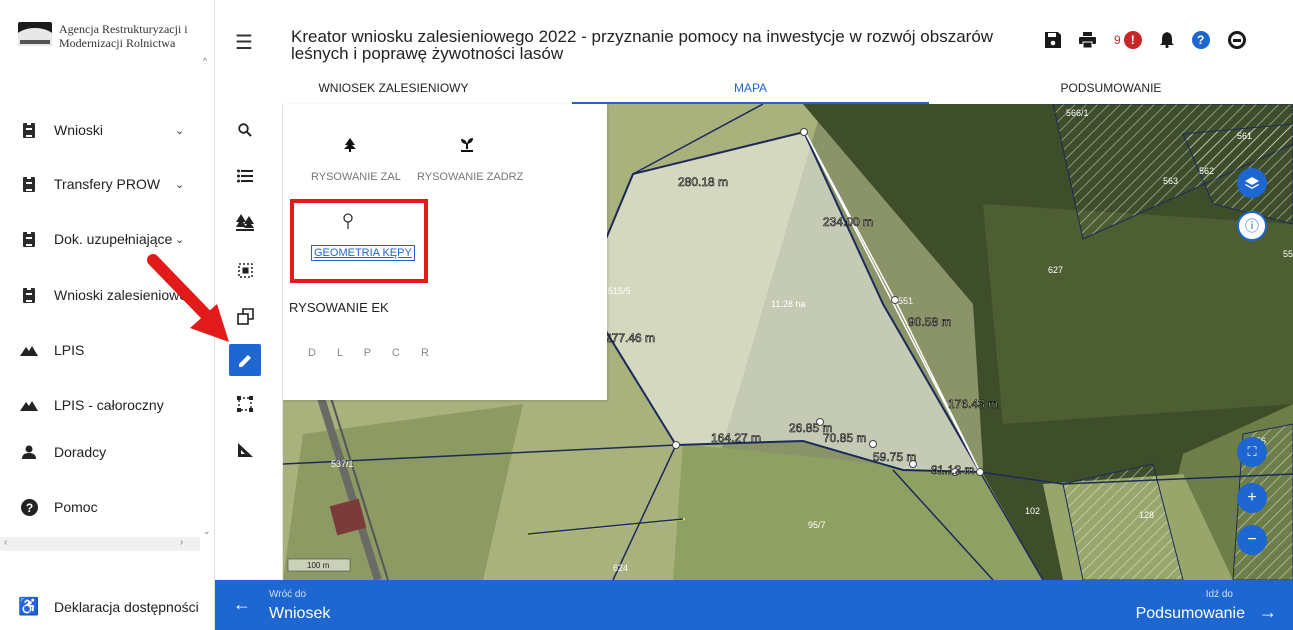 Image resolution: width=1293 pixels, height=630 pixels. I want to click on zoom-in-icon: +, so click(1252, 498).